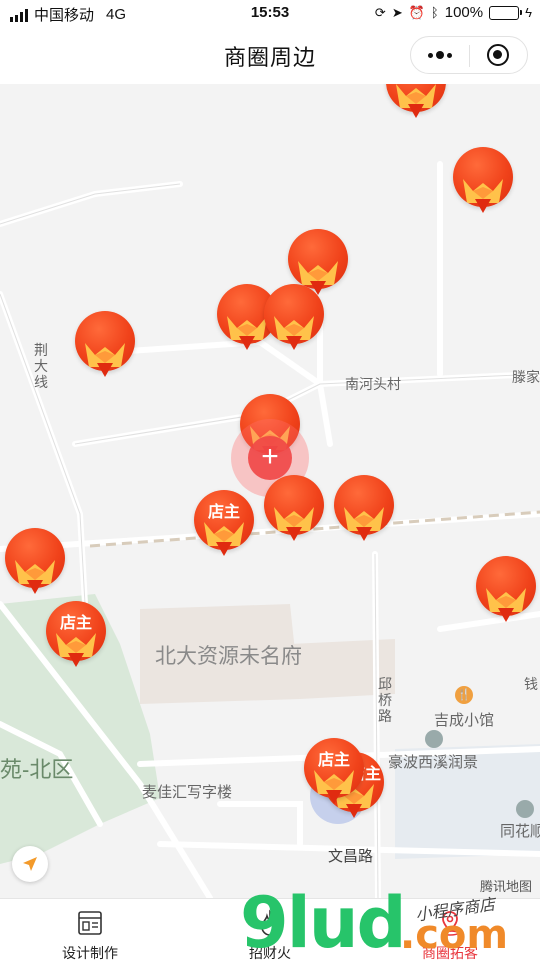 The image size is (540, 960). I want to click on road-label-qian: 钱, so click(531, 684).